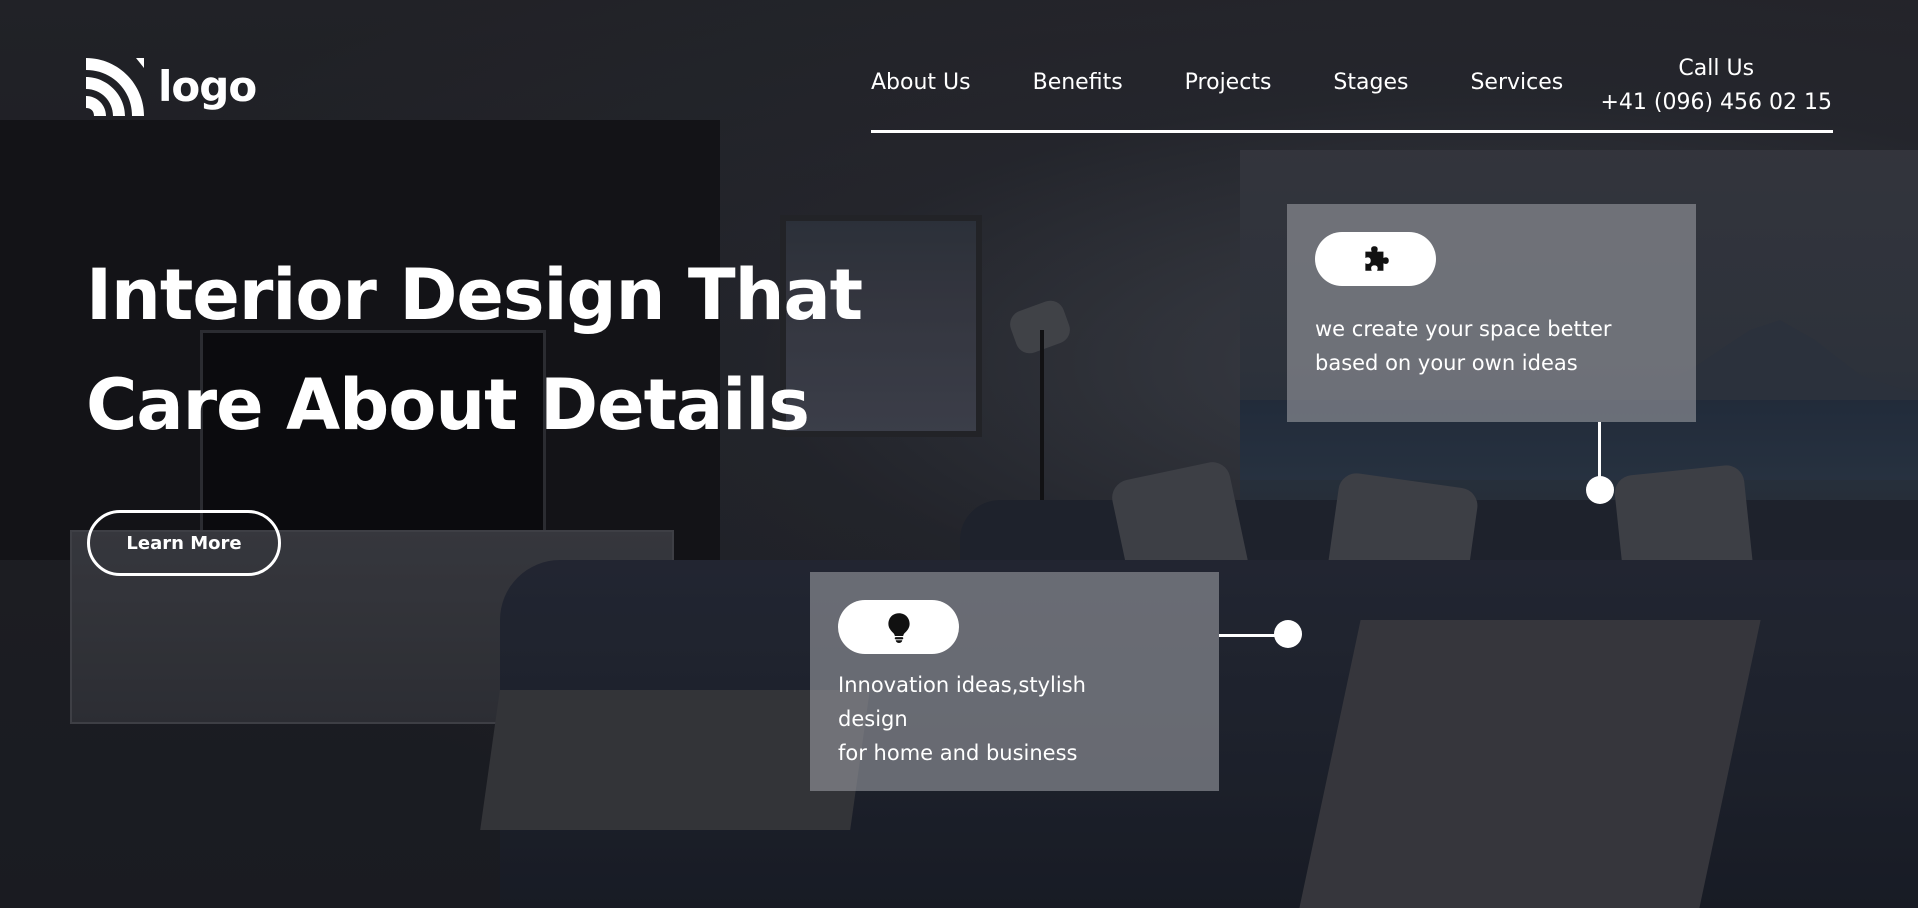 This screenshot has width=1918, height=908. I want to click on nav-benefits: Benefits, so click(1078, 82).